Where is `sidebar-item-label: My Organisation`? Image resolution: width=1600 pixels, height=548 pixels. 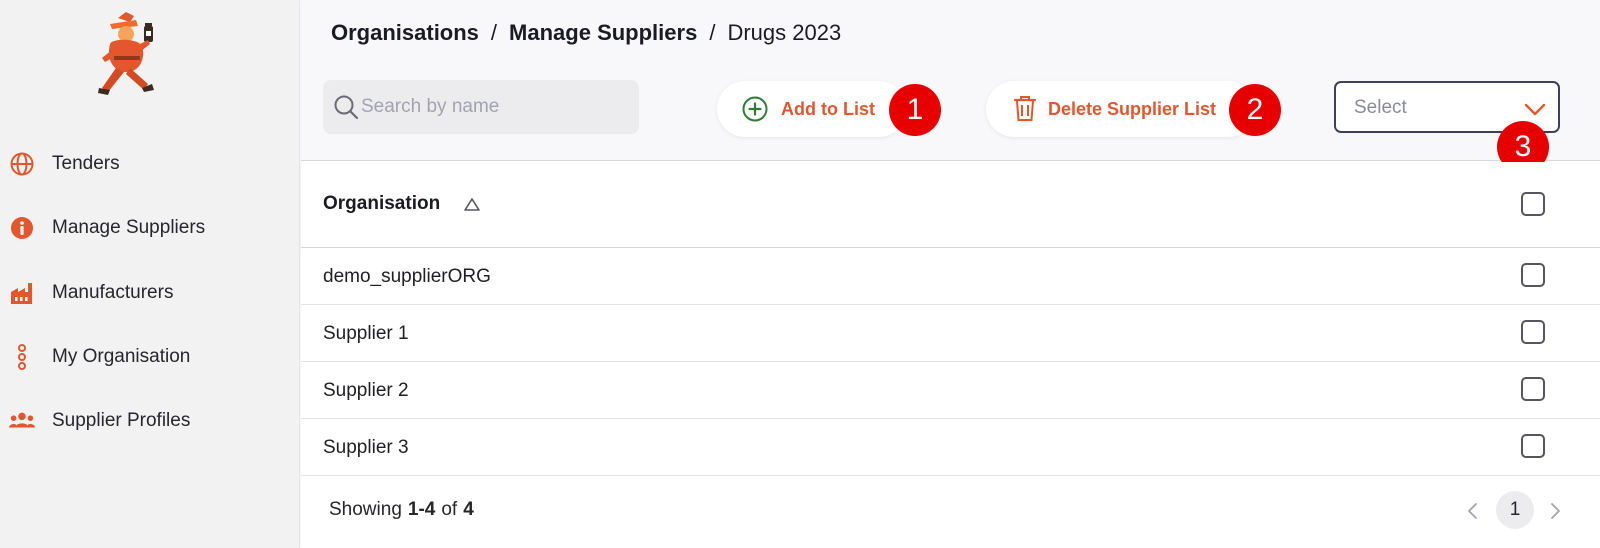 sidebar-item-label: My Organisation is located at coordinates (121, 356).